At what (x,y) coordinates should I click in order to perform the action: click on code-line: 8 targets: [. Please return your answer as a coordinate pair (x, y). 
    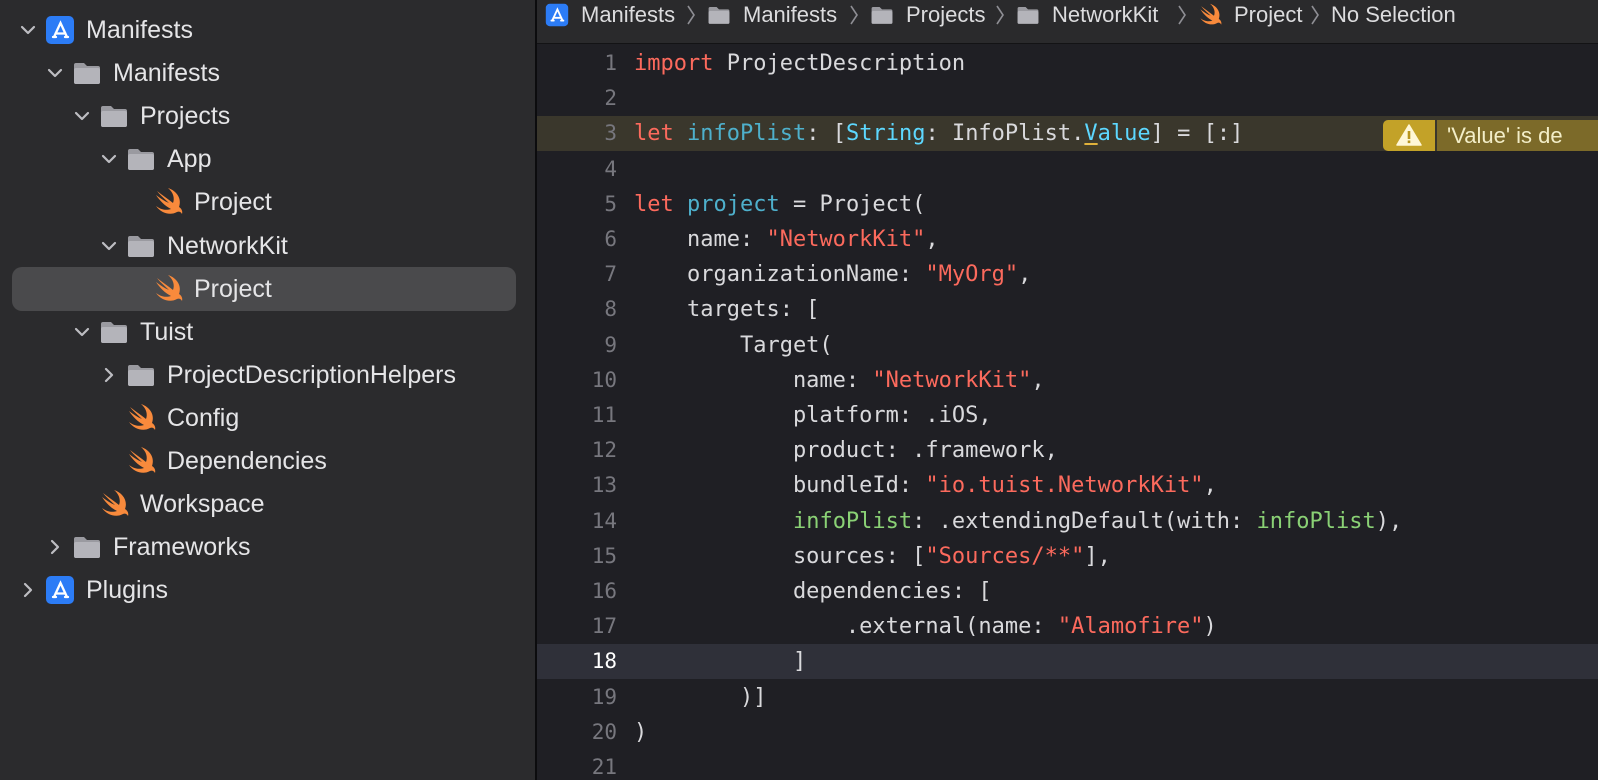
    Looking at the image, I should click on (1067, 309).